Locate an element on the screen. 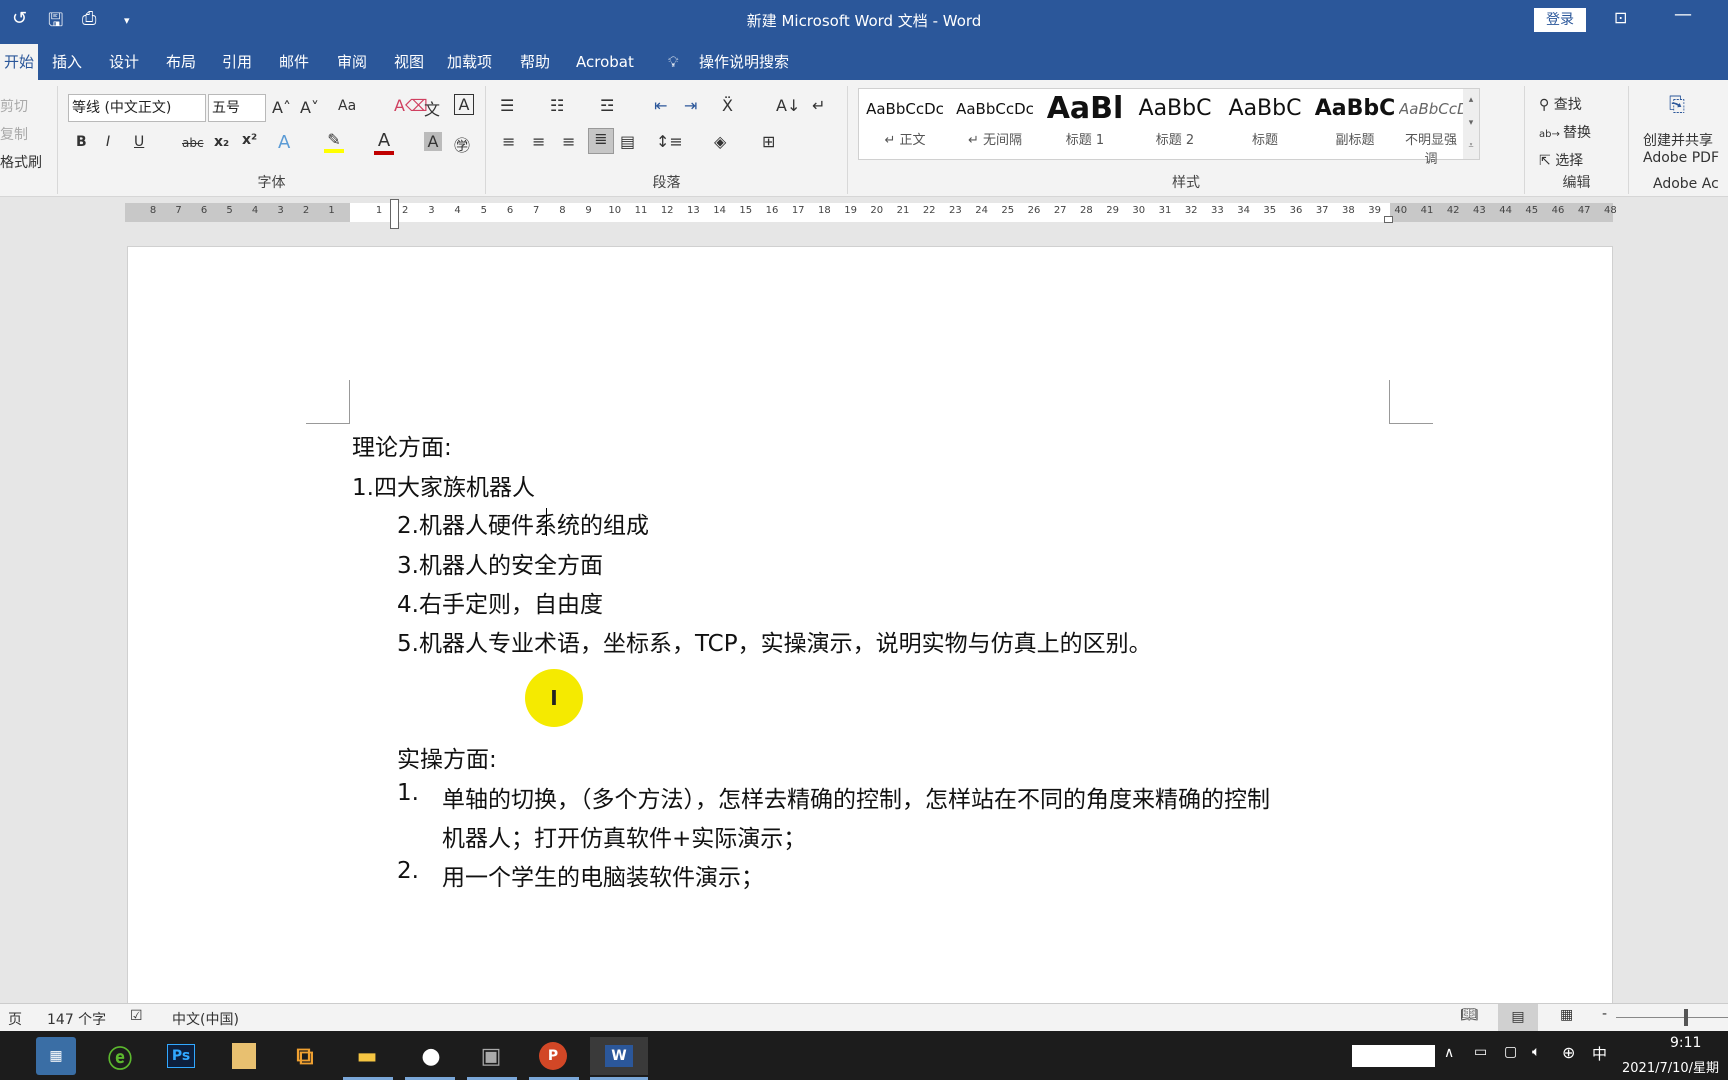 The height and width of the screenshot is (1080, 1728). zoom-slider-thumb is located at coordinates (1686, 1017).